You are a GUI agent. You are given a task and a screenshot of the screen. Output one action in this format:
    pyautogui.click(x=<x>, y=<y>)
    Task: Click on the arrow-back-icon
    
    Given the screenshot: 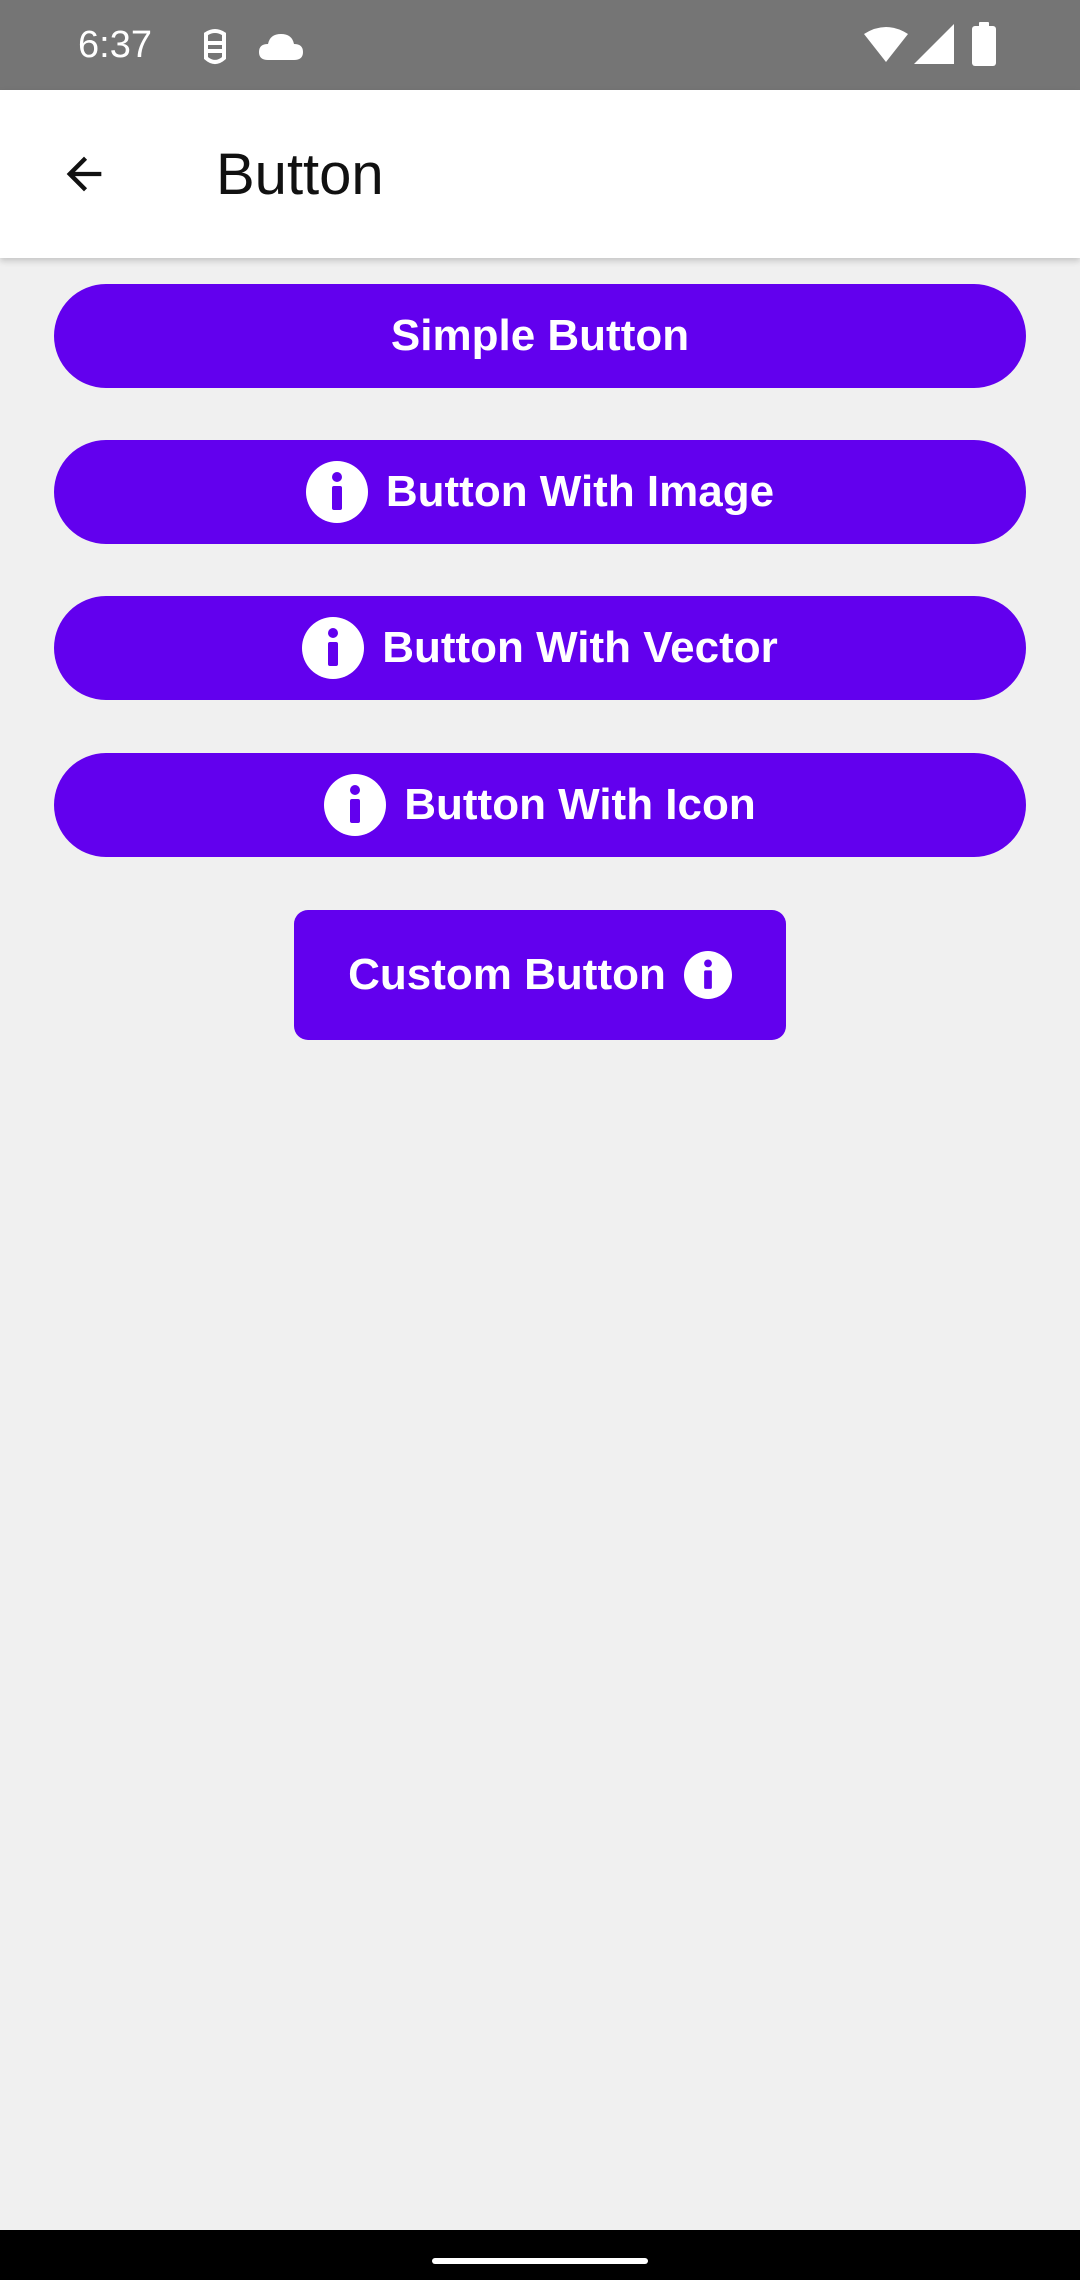 What is the action you would take?
    pyautogui.click(x=84, y=174)
    